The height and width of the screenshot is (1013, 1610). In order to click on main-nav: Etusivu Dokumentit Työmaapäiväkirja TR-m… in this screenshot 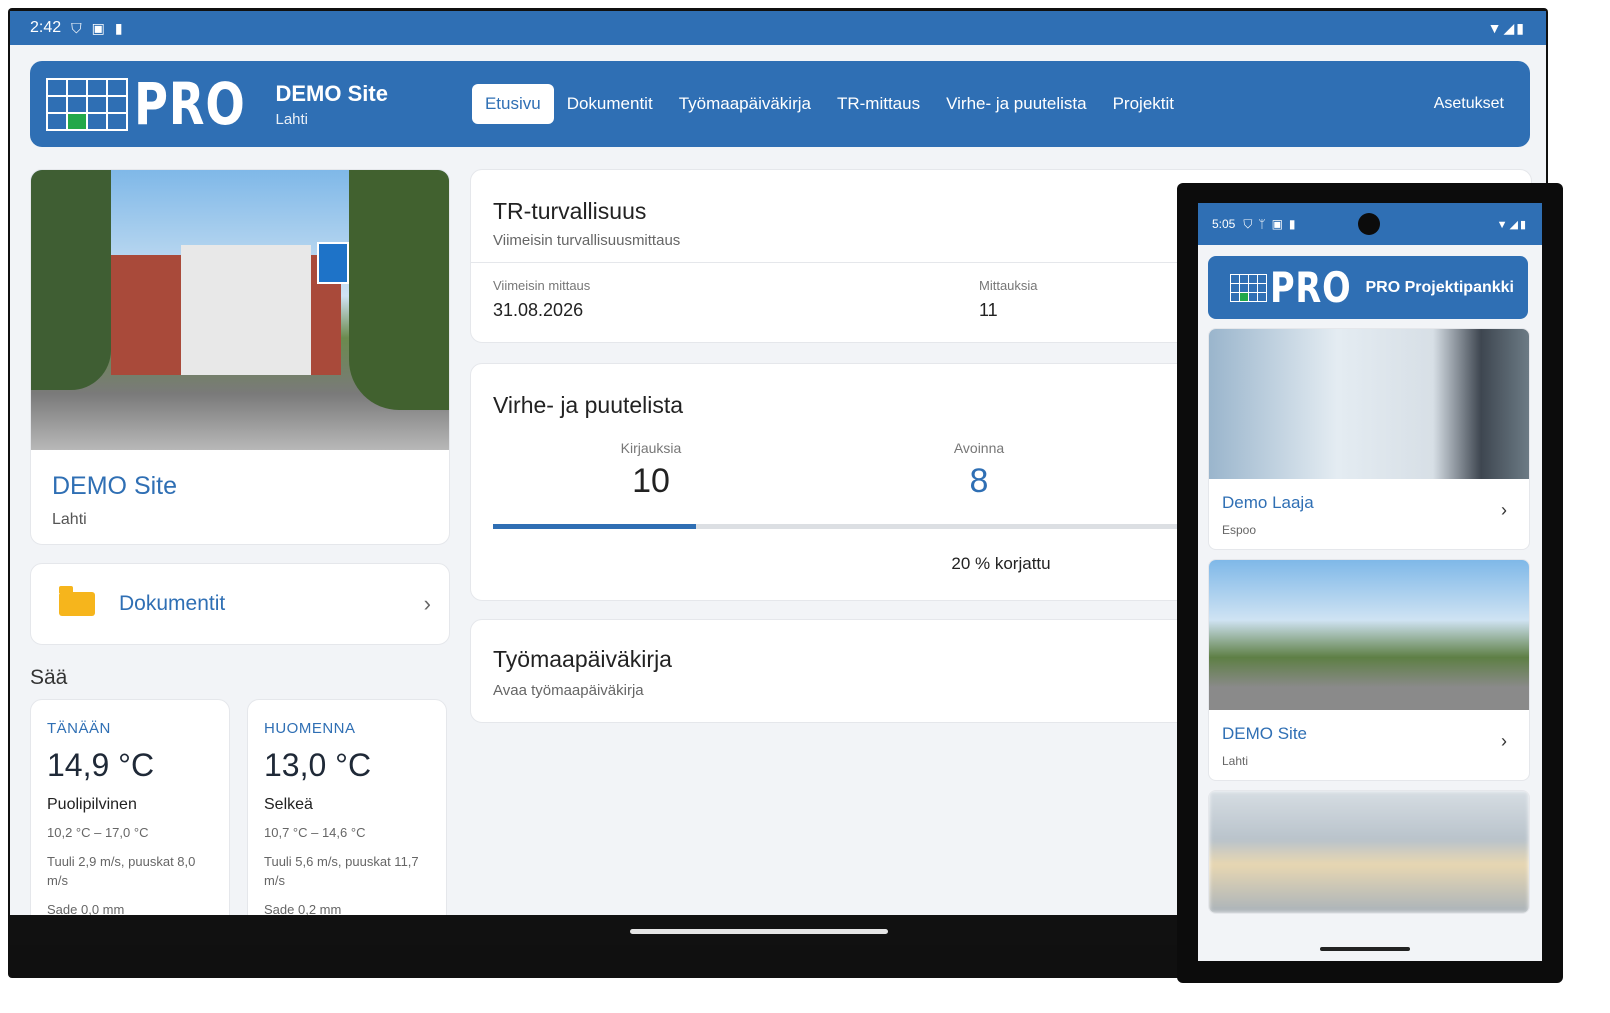, I will do `click(829, 104)`.